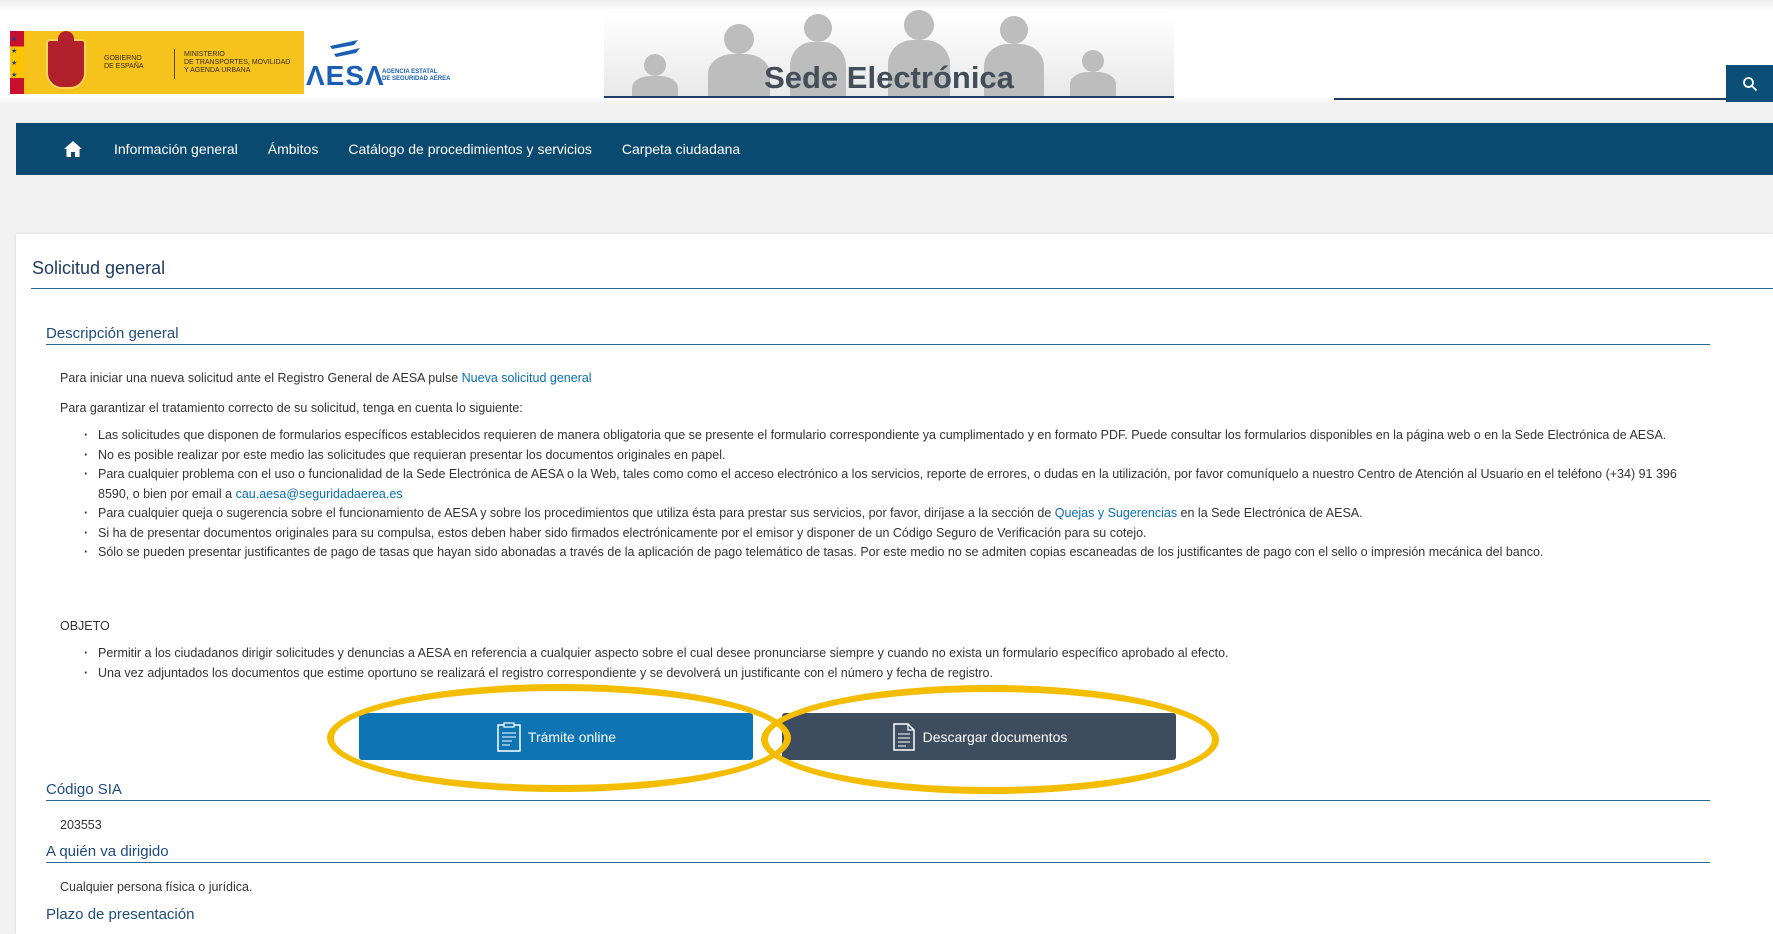  I want to click on nav-item-carpeta-ciudadana: Carpeta ciudadana, so click(681, 149).